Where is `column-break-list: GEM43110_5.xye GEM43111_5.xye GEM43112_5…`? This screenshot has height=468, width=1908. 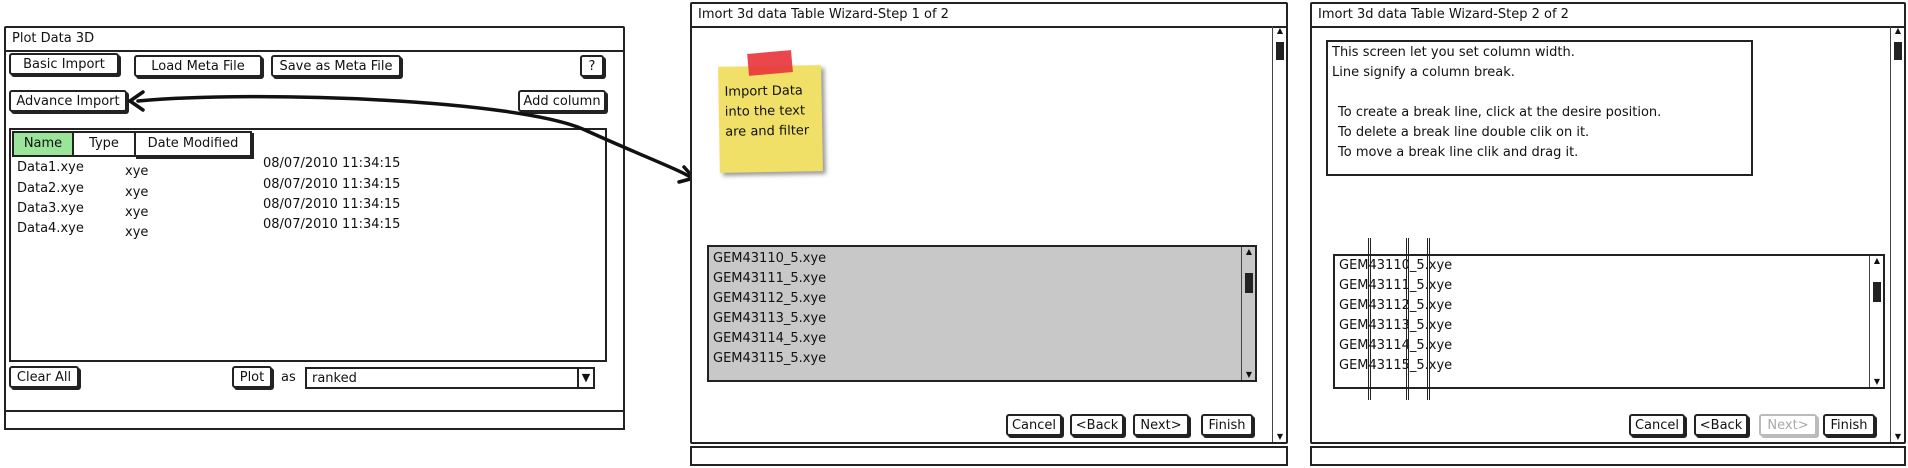 column-break-list: GEM43110_5.xye GEM43111_5.xye GEM43112_5… is located at coordinates (1609, 321).